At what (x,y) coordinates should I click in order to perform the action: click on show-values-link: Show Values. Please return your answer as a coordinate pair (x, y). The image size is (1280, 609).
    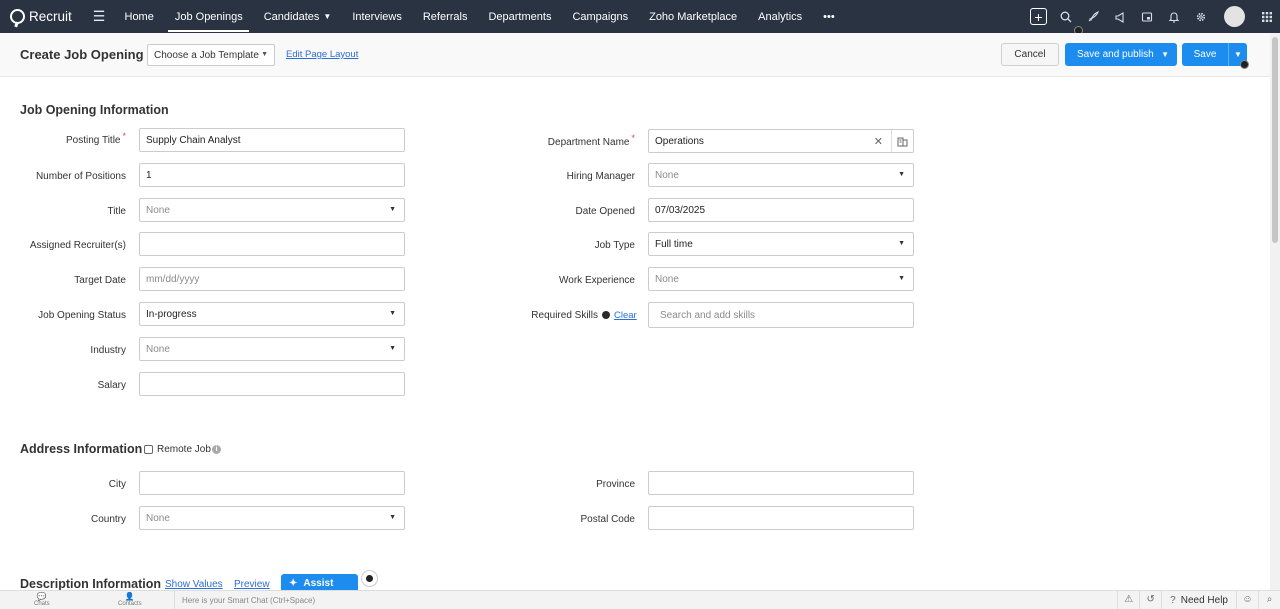
    Looking at the image, I should click on (194, 584).